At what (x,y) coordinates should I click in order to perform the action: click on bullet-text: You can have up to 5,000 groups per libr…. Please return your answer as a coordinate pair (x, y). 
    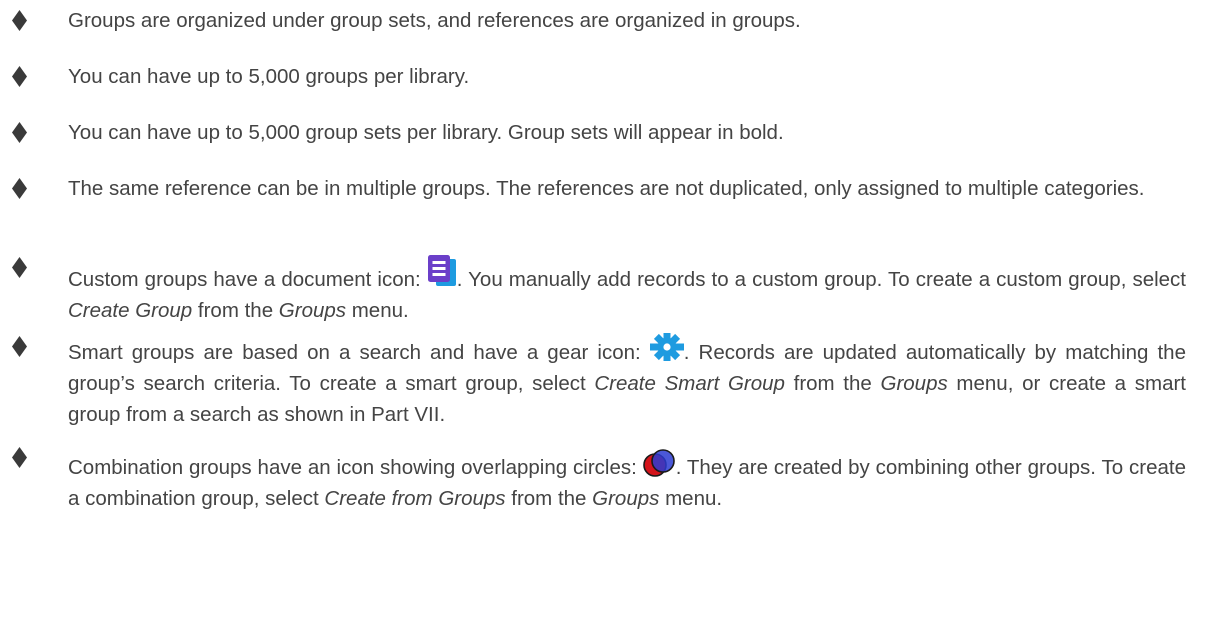
    Looking at the image, I should click on (269, 76).